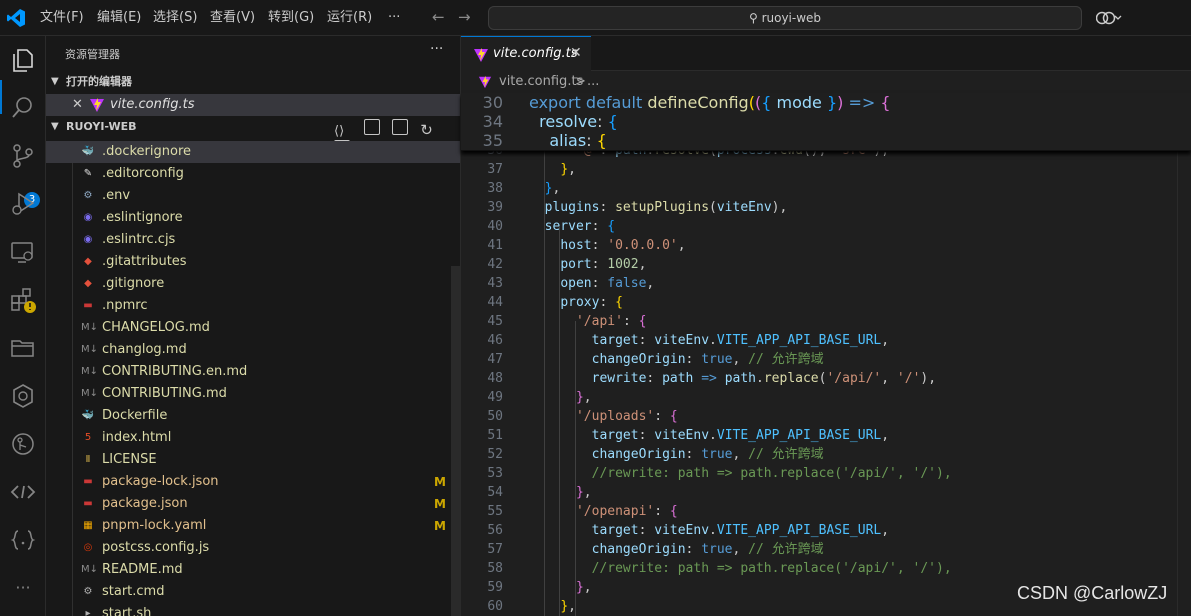 This screenshot has width=1191, height=616. What do you see at coordinates (253, 152) in the screenshot?
I see `file-tree-item: 🐳 .dockerignore` at bounding box center [253, 152].